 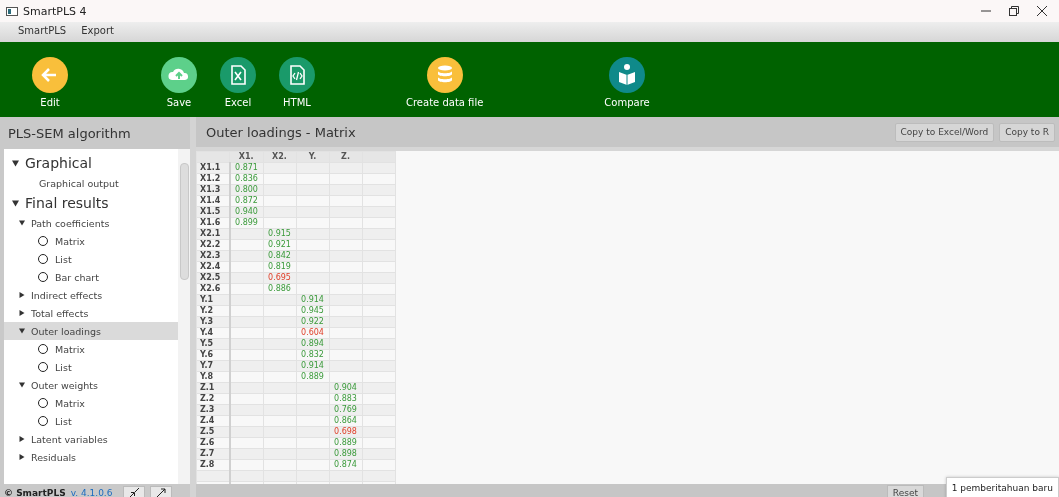 I want to click on cloud-upload-icon, so click(x=179, y=75).